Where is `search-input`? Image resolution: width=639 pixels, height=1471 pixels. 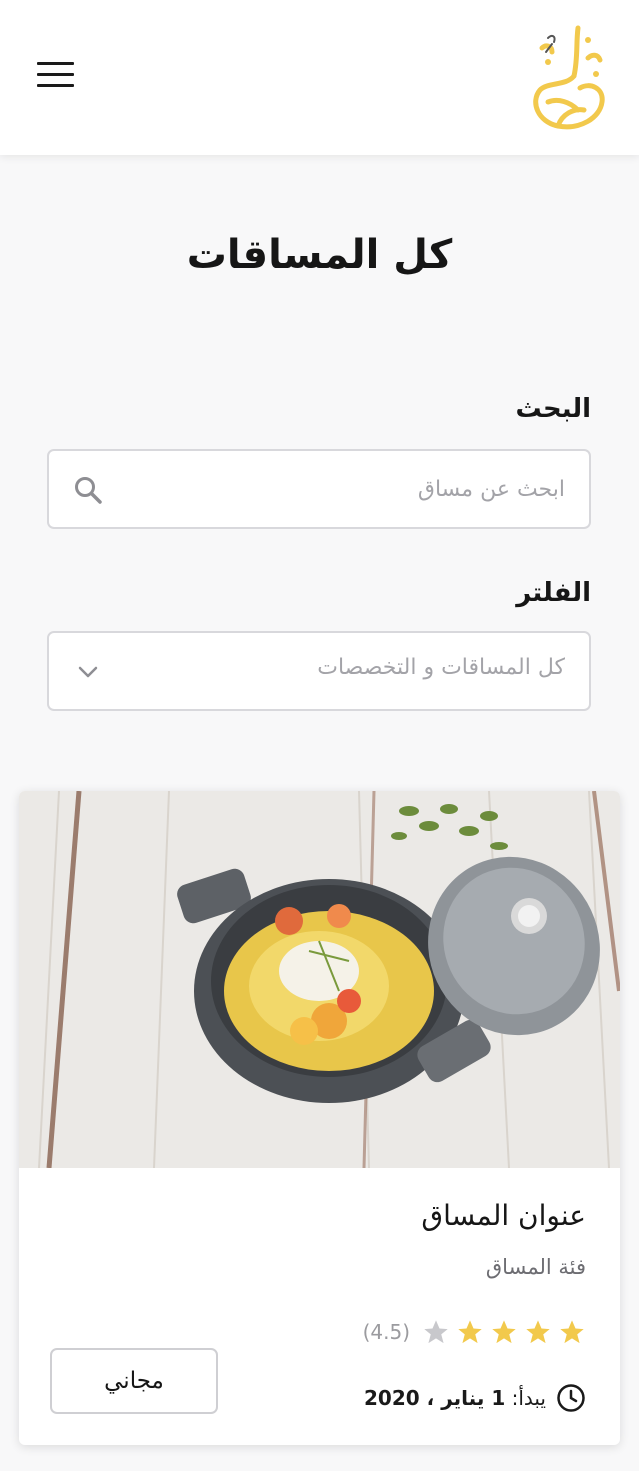 search-input is located at coordinates (355, 489).